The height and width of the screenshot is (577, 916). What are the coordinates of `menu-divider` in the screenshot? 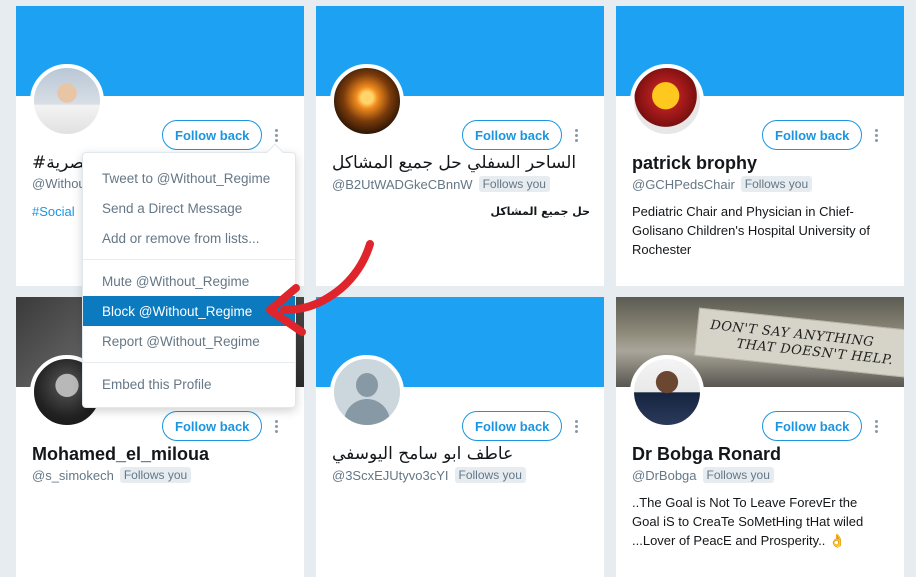 It's located at (189, 362).